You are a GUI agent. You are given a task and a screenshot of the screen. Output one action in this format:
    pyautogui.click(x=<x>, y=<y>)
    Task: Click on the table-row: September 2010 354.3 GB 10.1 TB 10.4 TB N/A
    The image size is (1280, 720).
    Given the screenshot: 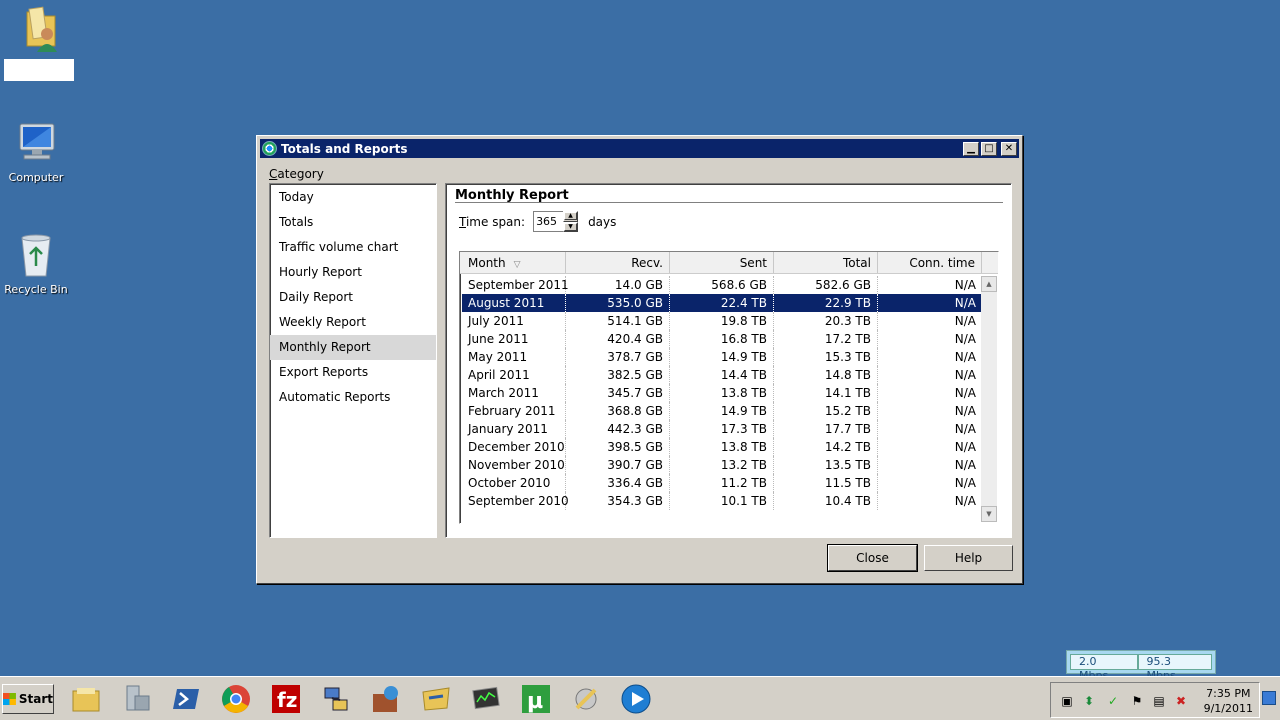 What is the action you would take?
    pyautogui.click(x=722, y=501)
    